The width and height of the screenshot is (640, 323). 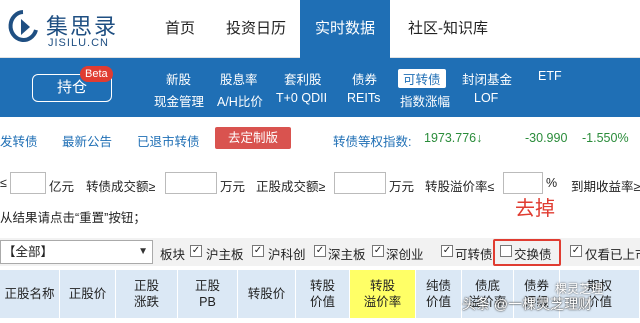 I want to click on category-select: 【全部】 ▼, so click(x=76, y=252).